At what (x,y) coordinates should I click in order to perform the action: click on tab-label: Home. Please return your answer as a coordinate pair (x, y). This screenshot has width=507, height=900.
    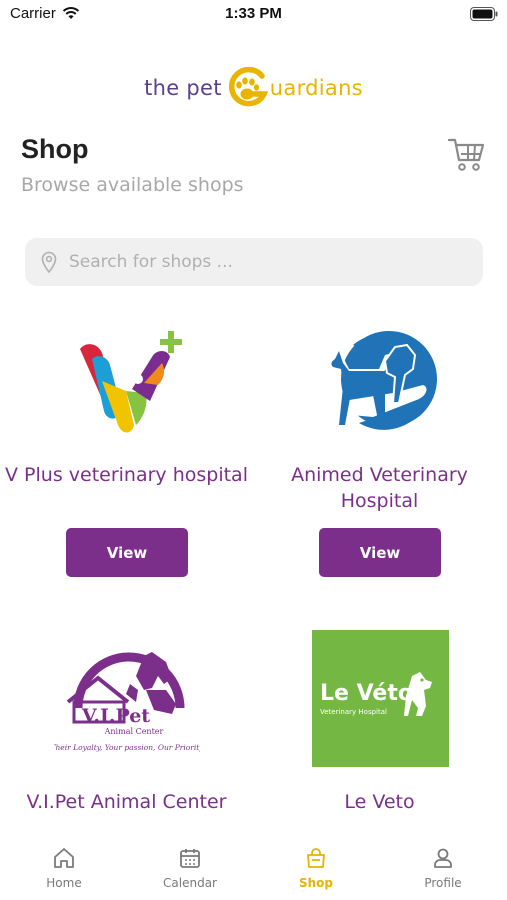
    Looking at the image, I should click on (64, 883).